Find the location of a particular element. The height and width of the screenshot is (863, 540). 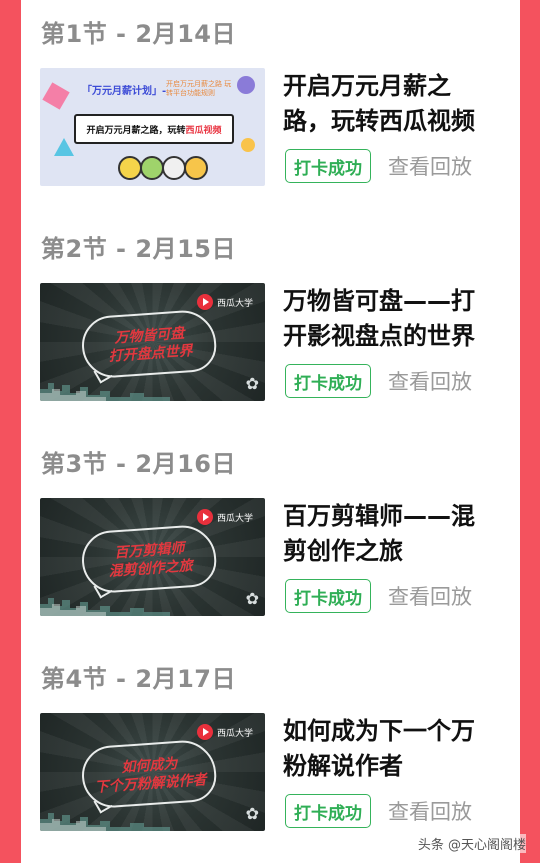

course-title: 万物皆可盘——打开影视盘点的世界 is located at coordinates (385, 319).